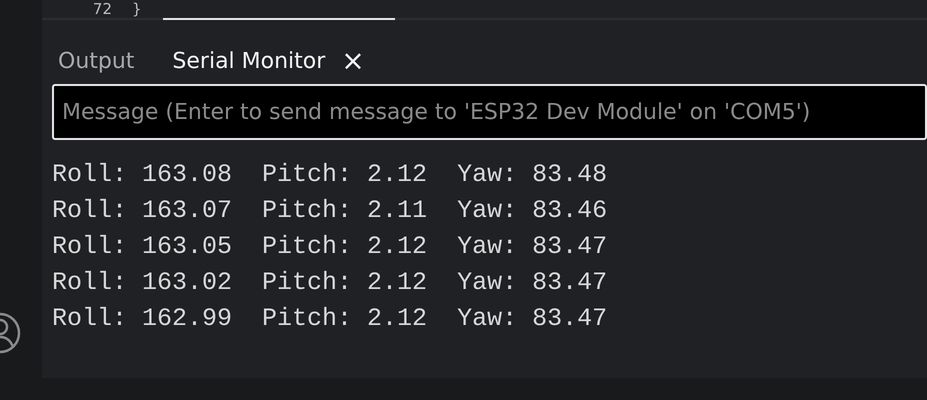 This screenshot has width=927, height=400. Describe the element at coordinates (353, 61) in the screenshot. I see `close-button: ×` at that location.